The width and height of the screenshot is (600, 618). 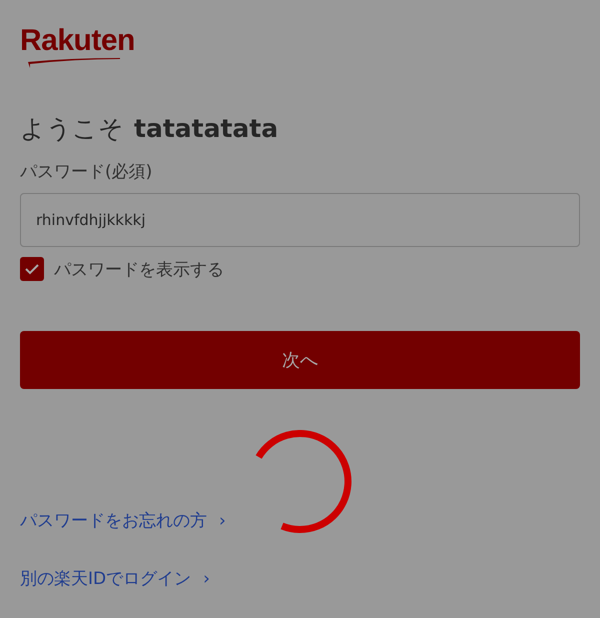 What do you see at coordinates (86, 172) in the screenshot?
I see `password-label: パスワード(必須)` at bounding box center [86, 172].